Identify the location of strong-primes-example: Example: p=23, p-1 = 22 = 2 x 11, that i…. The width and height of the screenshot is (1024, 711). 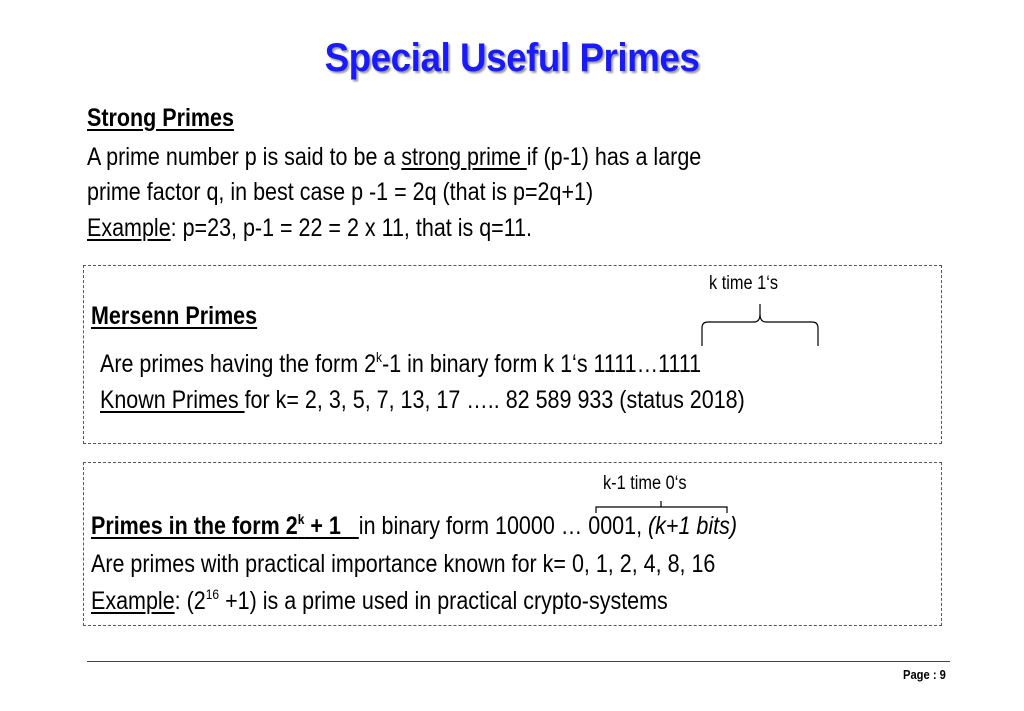
(345, 228).